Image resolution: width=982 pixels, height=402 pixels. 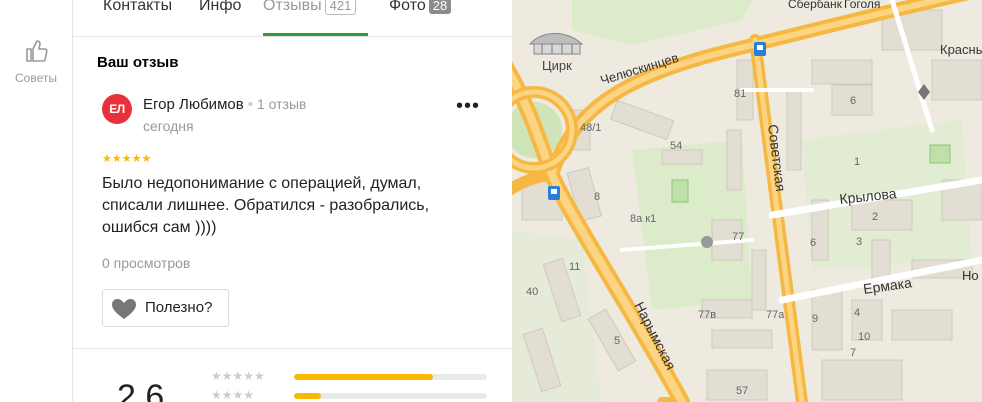 I want to click on review-author: Егор Любимов • 1 отзыв, so click(x=224, y=104).